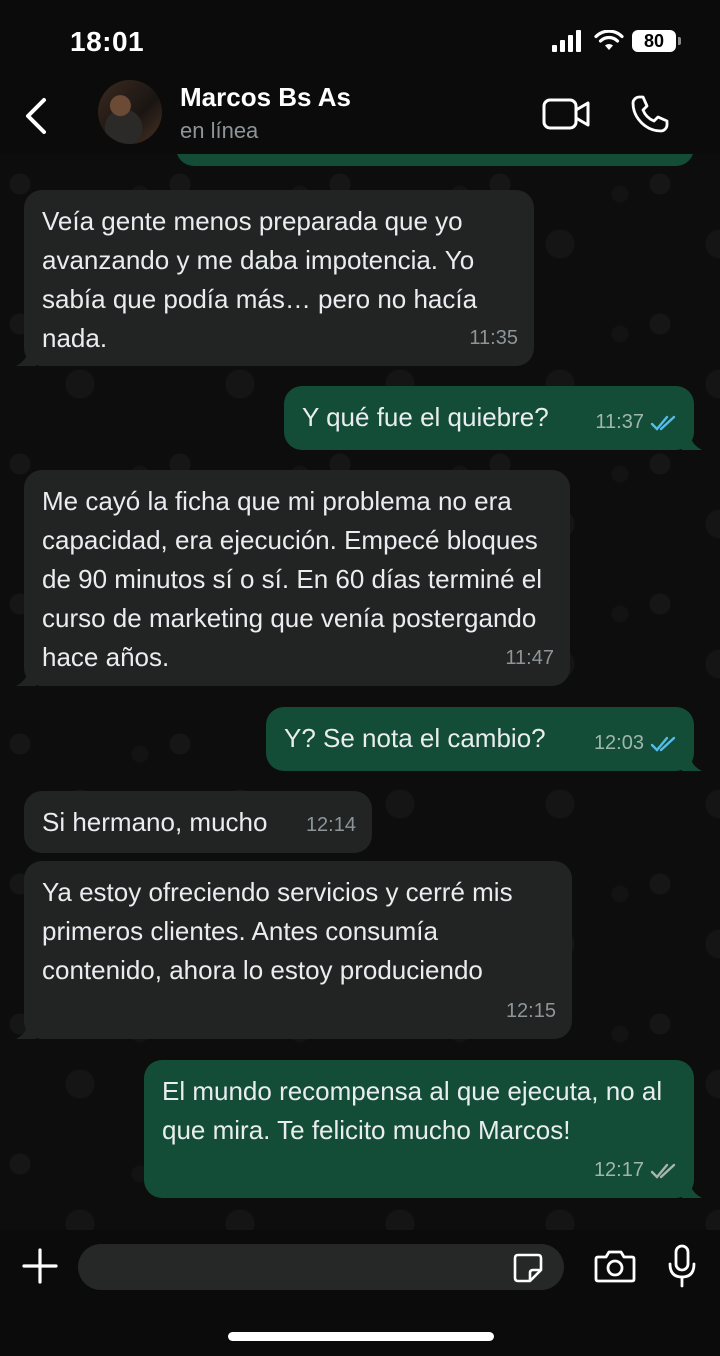  Describe the element at coordinates (435, 160) in the screenshot. I see `message-bubble-partial` at that location.